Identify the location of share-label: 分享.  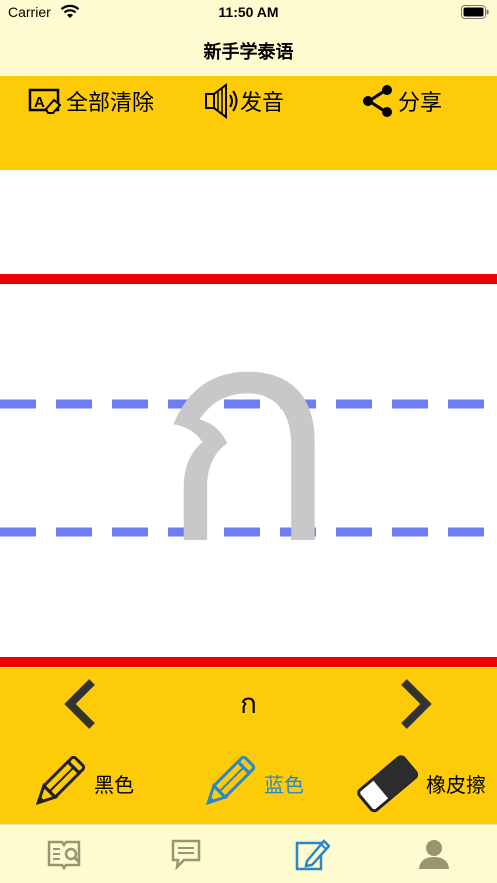
(420, 103).